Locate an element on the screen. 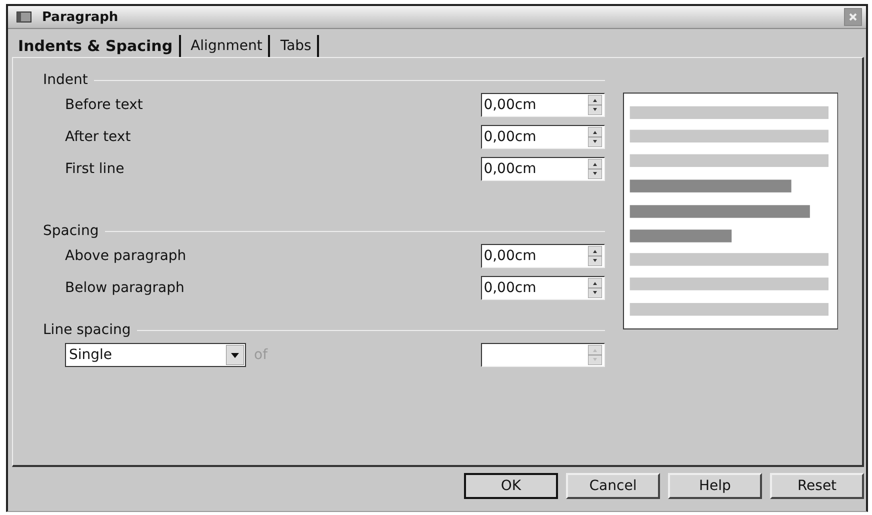 The image size is (872, 515). group-label: Spacing is located at coordinates (71, 231).